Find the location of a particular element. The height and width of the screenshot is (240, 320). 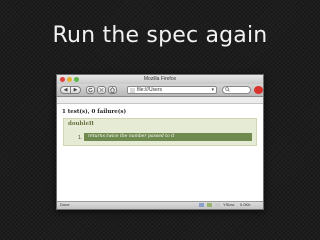

home-button is located at coordinates (112, 90).